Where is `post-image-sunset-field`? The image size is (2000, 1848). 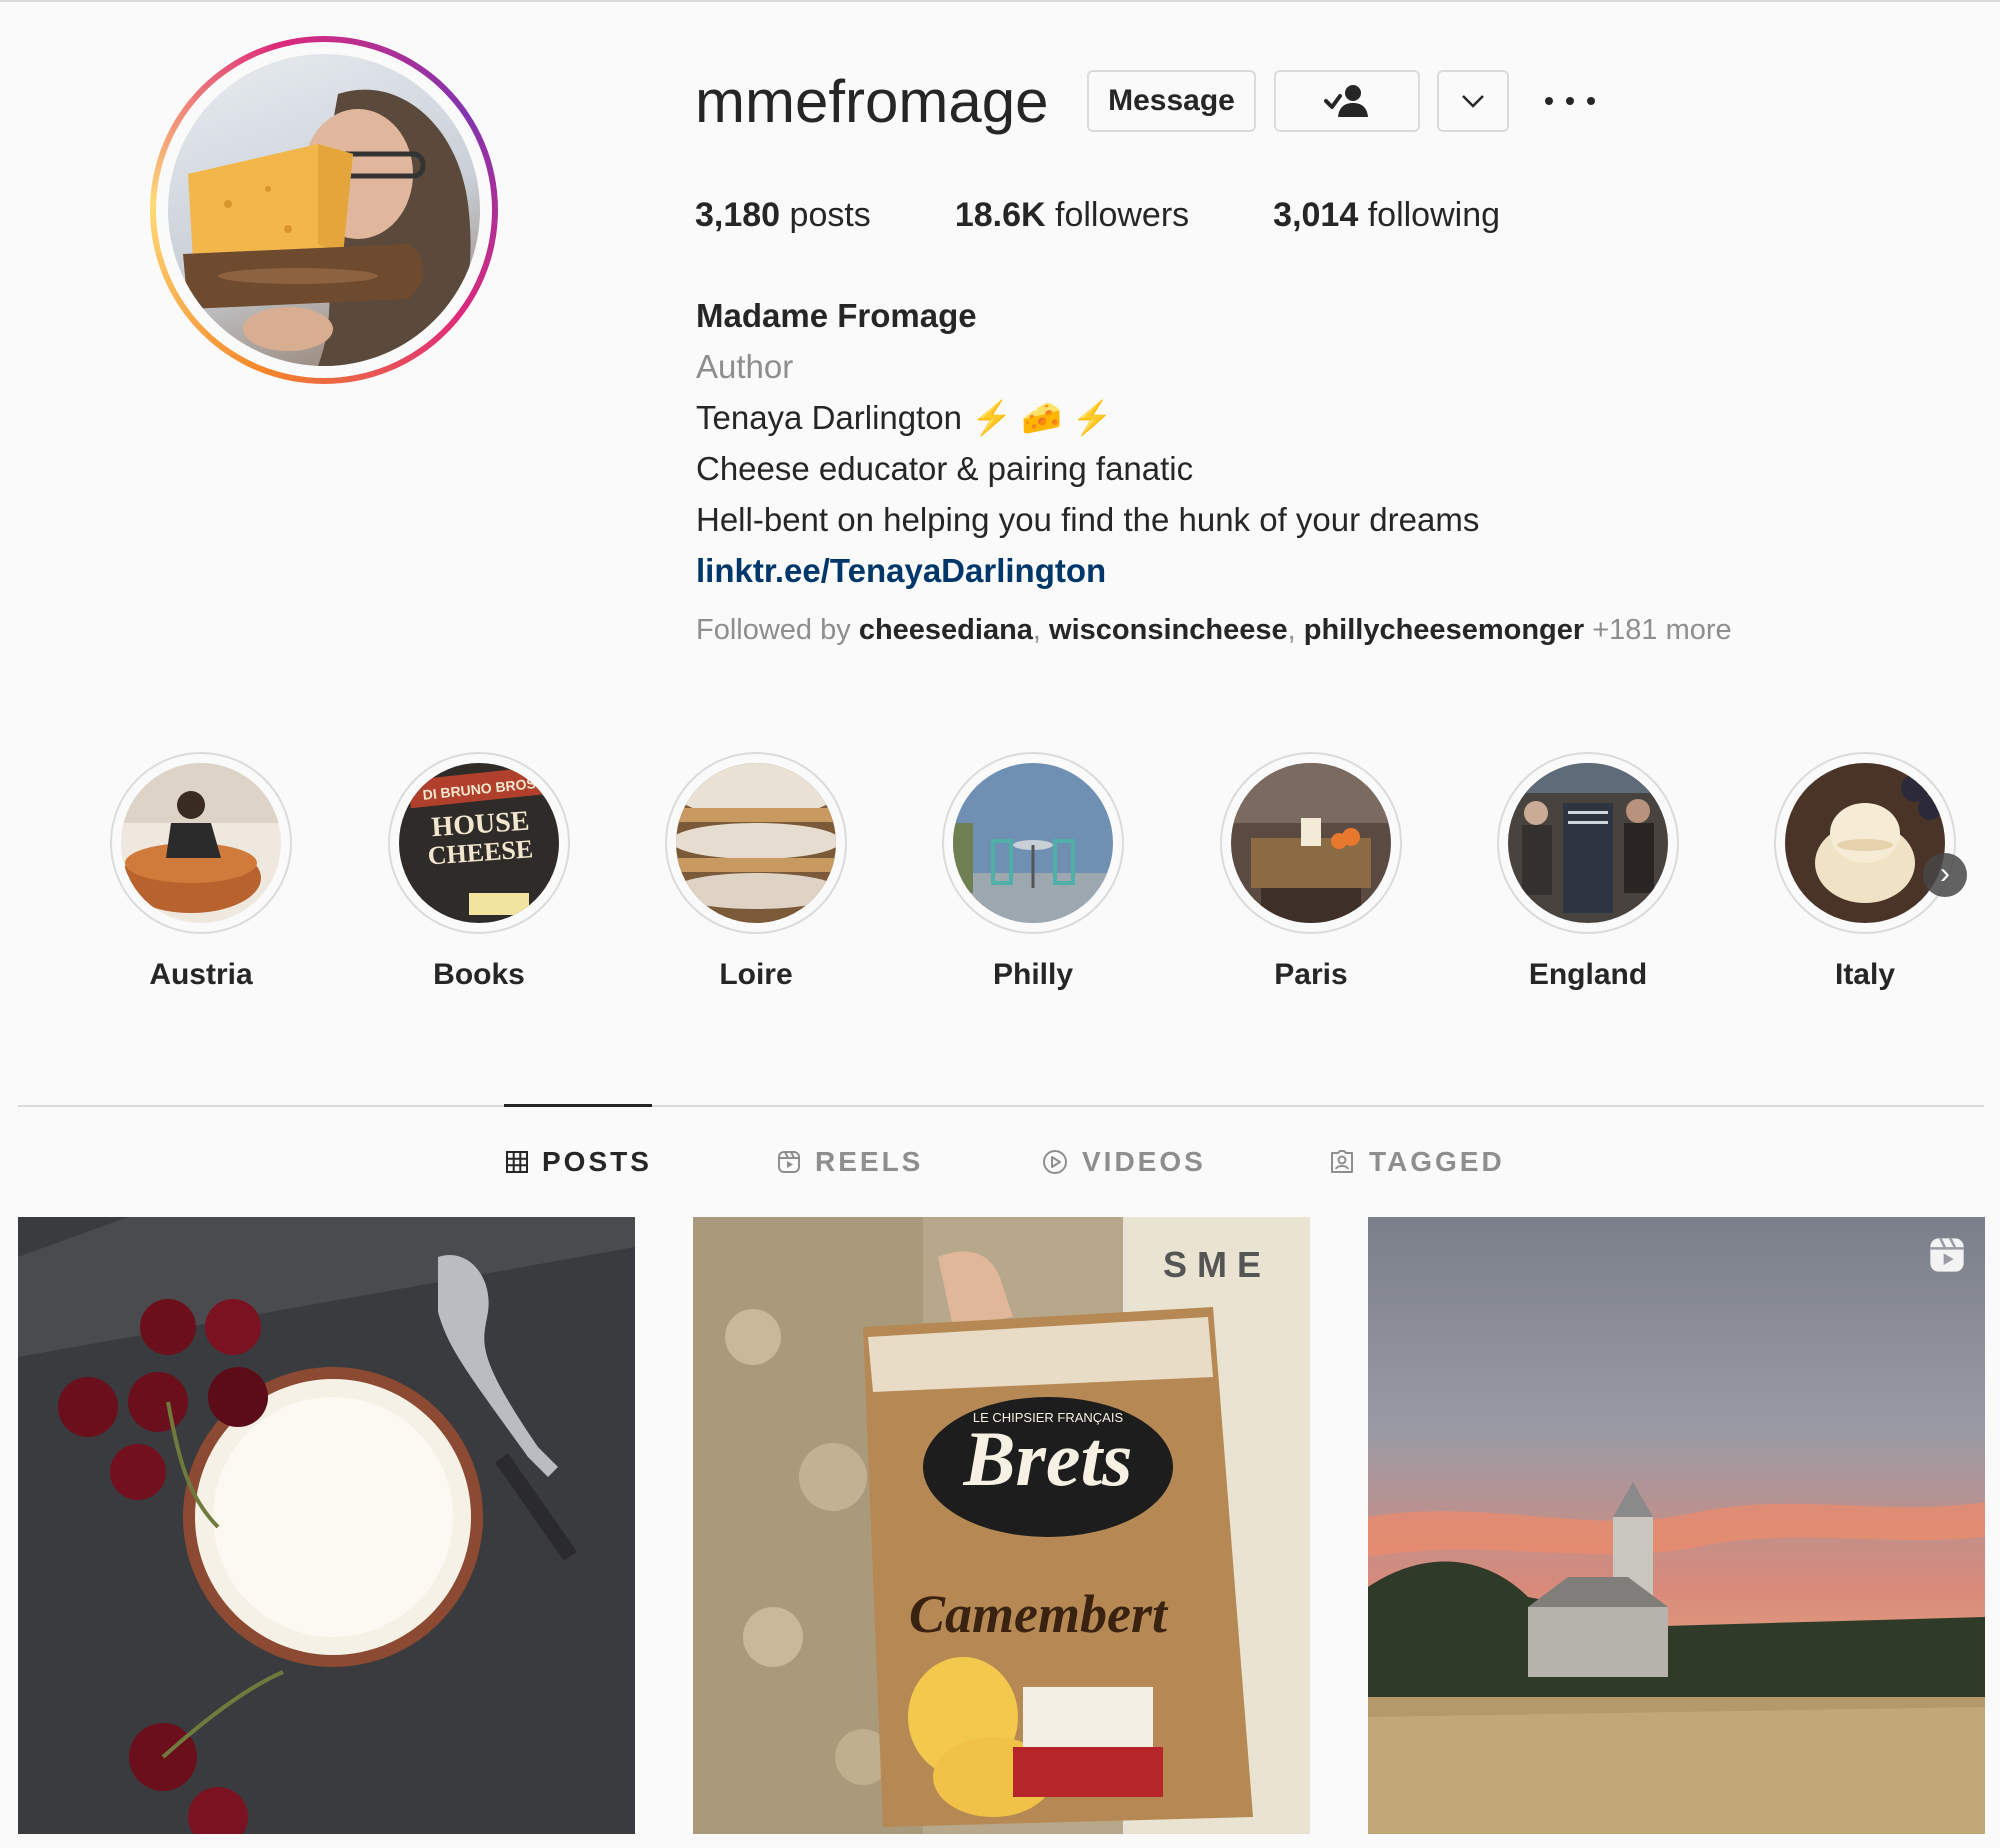
post-image-sunset-field is located at coordinates (1676, 1525).